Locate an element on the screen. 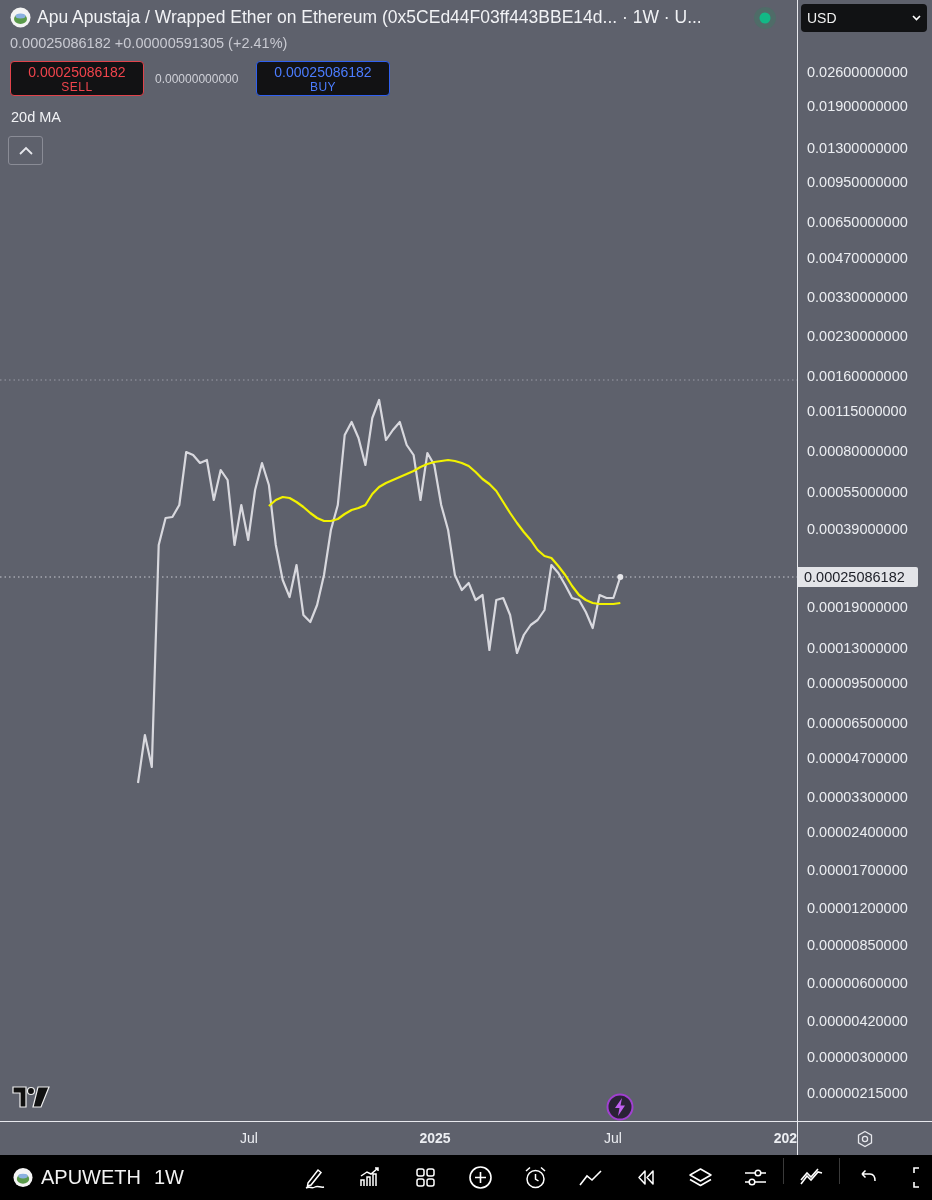 The height and width of the screenshot is (1200, 932). price-scale-label: 0.00001700000 is located at coordinates (857, 870).